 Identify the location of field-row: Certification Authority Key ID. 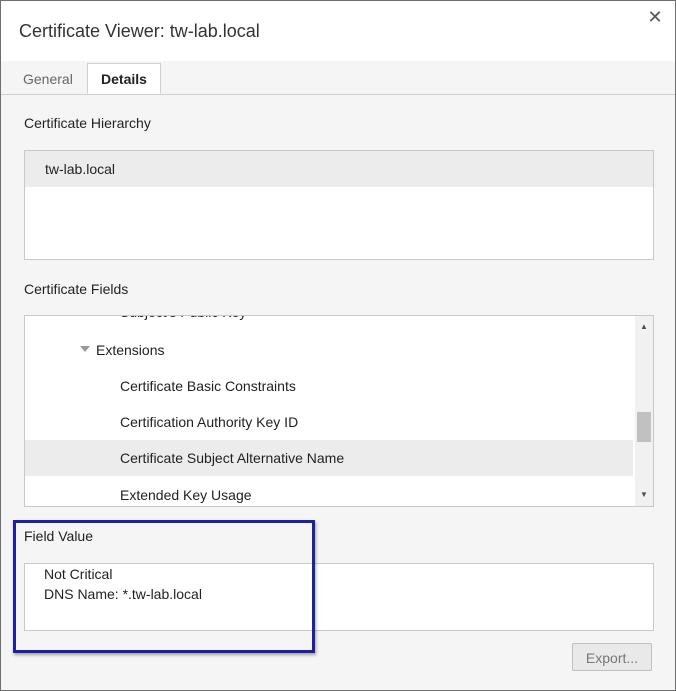
(329, 422).